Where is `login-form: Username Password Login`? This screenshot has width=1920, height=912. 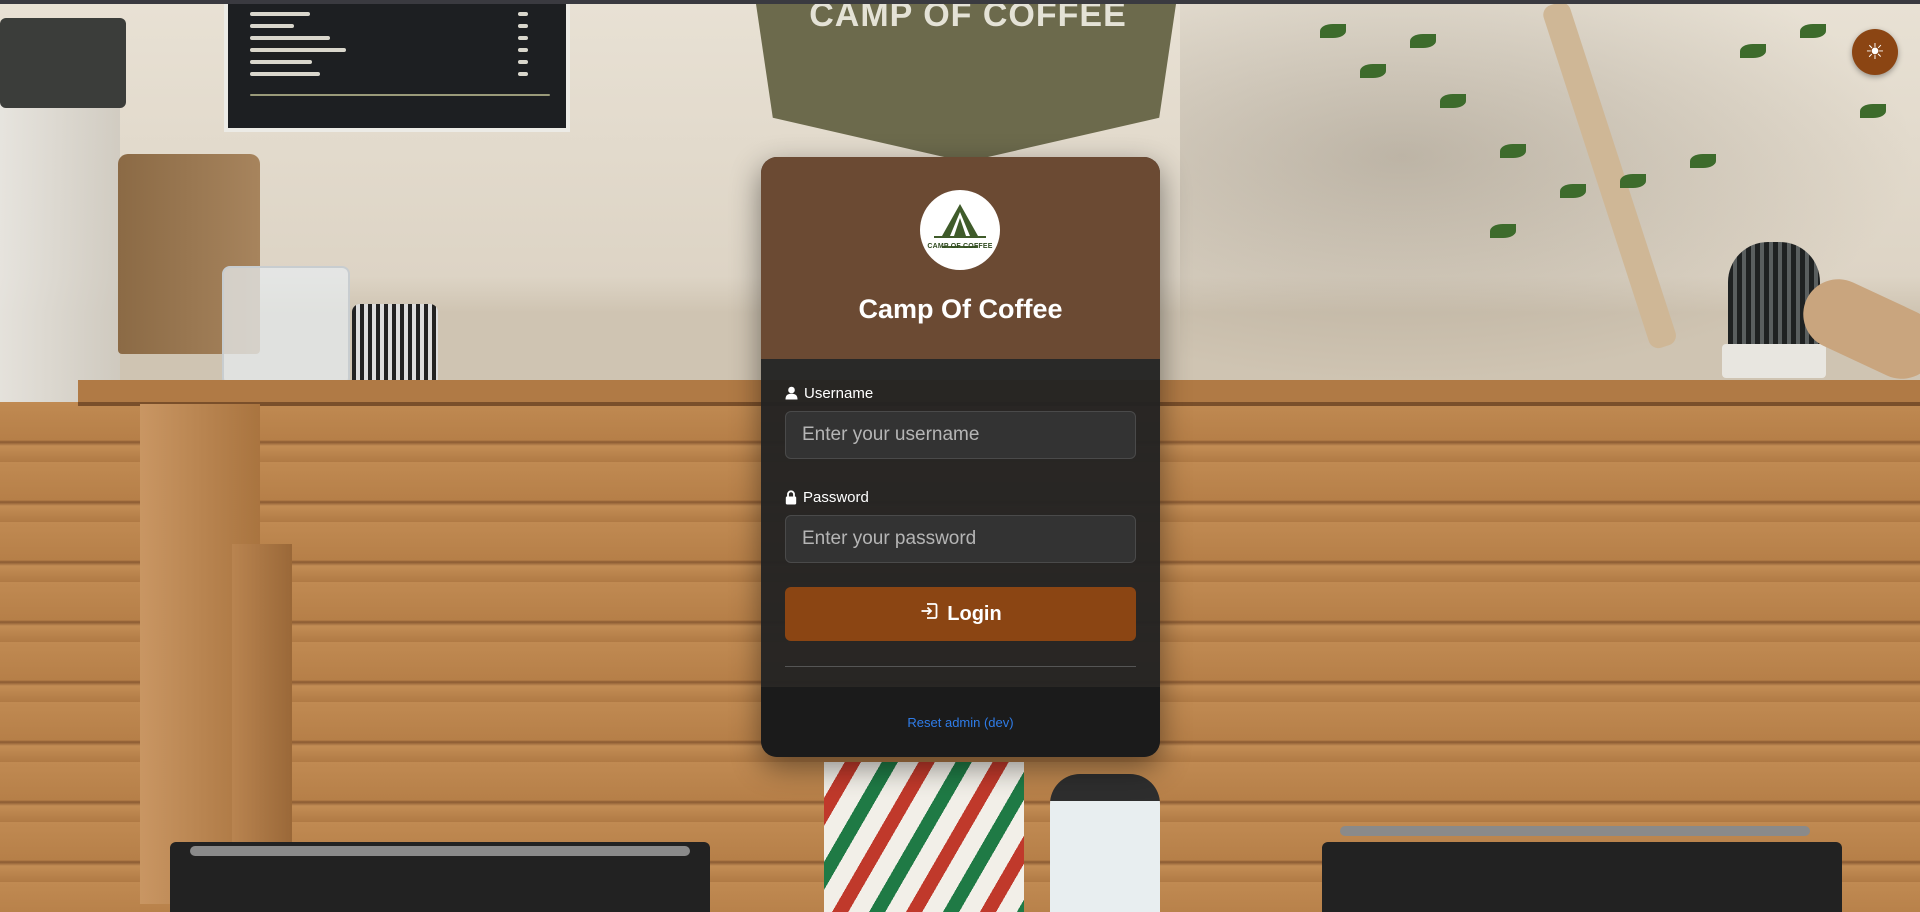
login-form: Username Password Login is located at coordinates (960, 525).